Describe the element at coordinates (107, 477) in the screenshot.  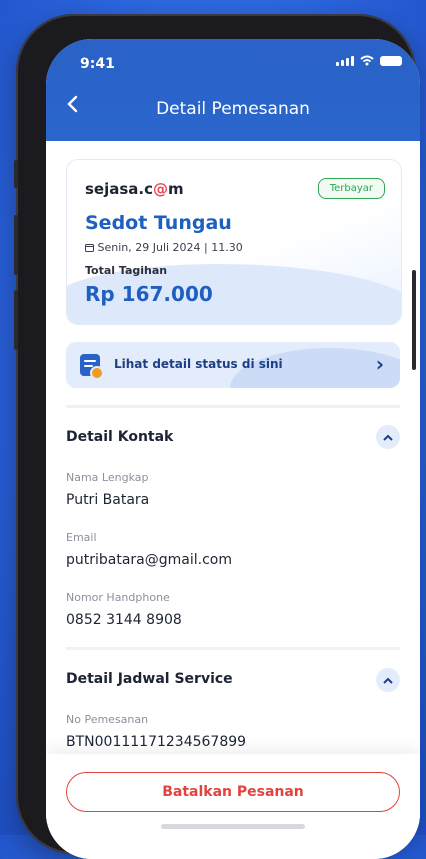
I see `name-label: Nama Lengkap` at that location.